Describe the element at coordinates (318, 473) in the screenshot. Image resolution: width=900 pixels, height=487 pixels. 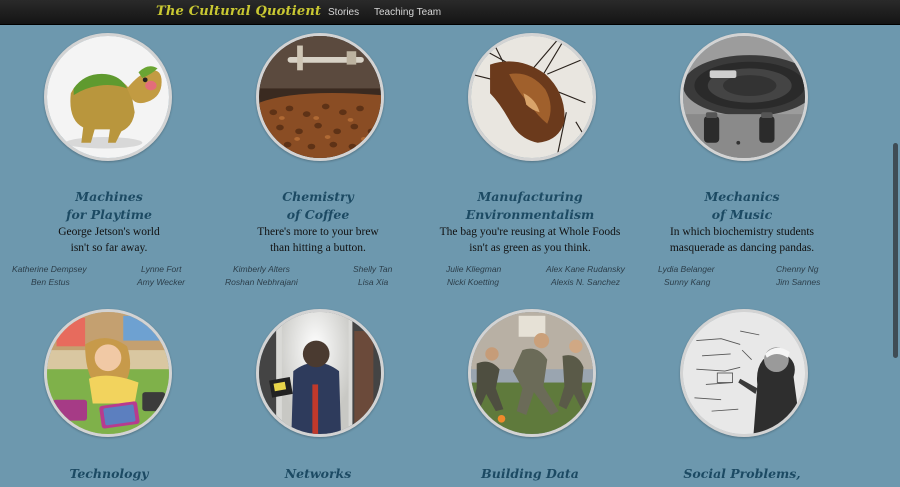
I see `story-title: Networks` at that location.